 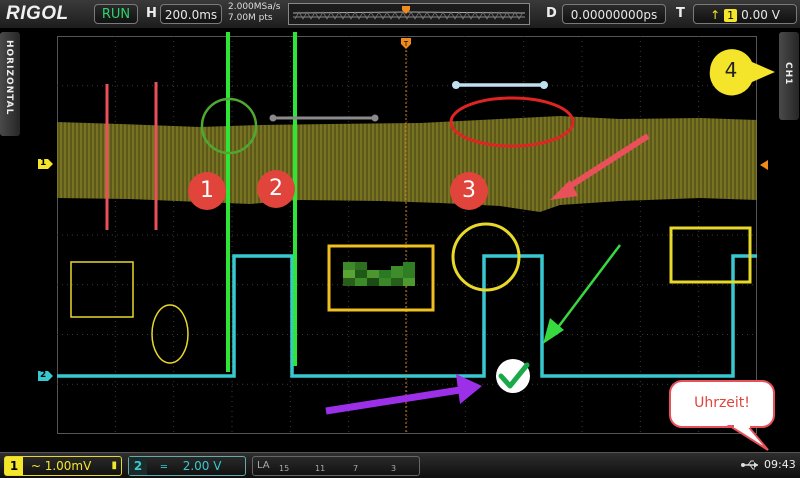 I want to click on badge-3-label: 3, so click(x=469, y=190).